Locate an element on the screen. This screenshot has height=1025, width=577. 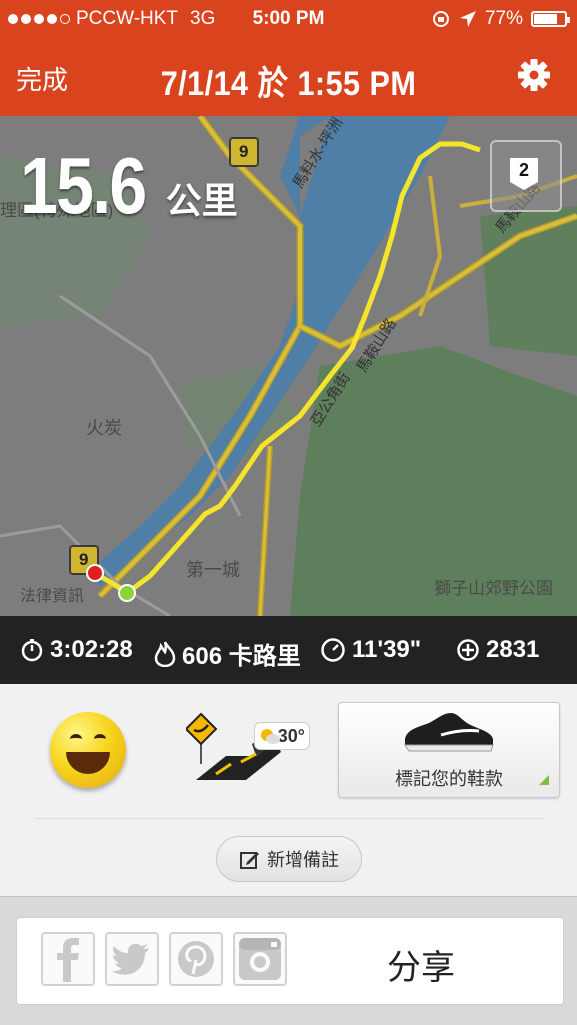
share-button: 分享 is located at coordinates (421, 964).